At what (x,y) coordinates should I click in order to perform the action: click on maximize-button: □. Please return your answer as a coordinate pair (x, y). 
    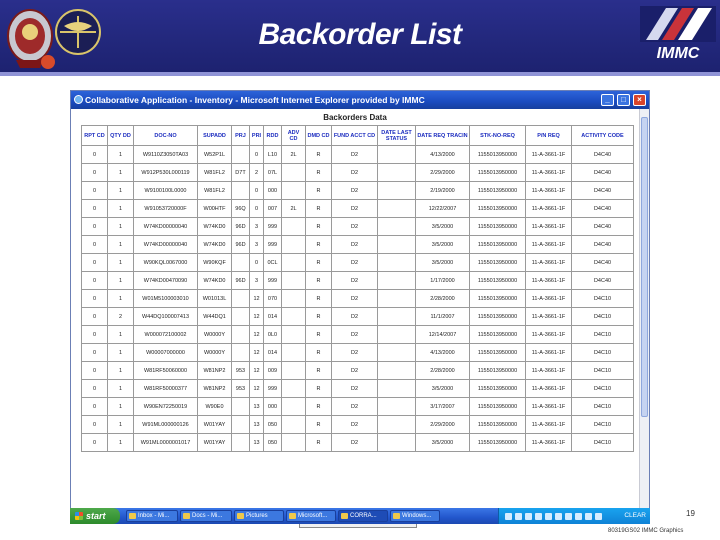
    Looking at the image, I should click on (623, 100).